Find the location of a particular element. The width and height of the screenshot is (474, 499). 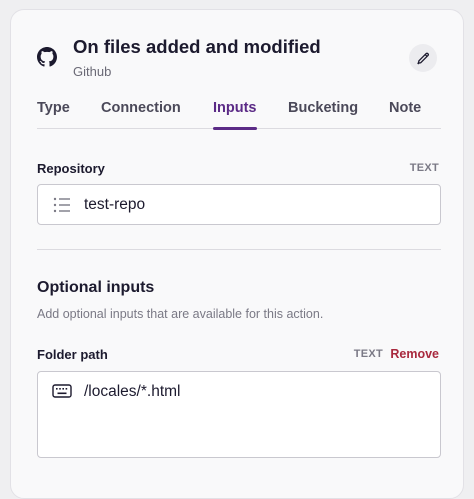

list-icon is located at coordinates (62, 205).